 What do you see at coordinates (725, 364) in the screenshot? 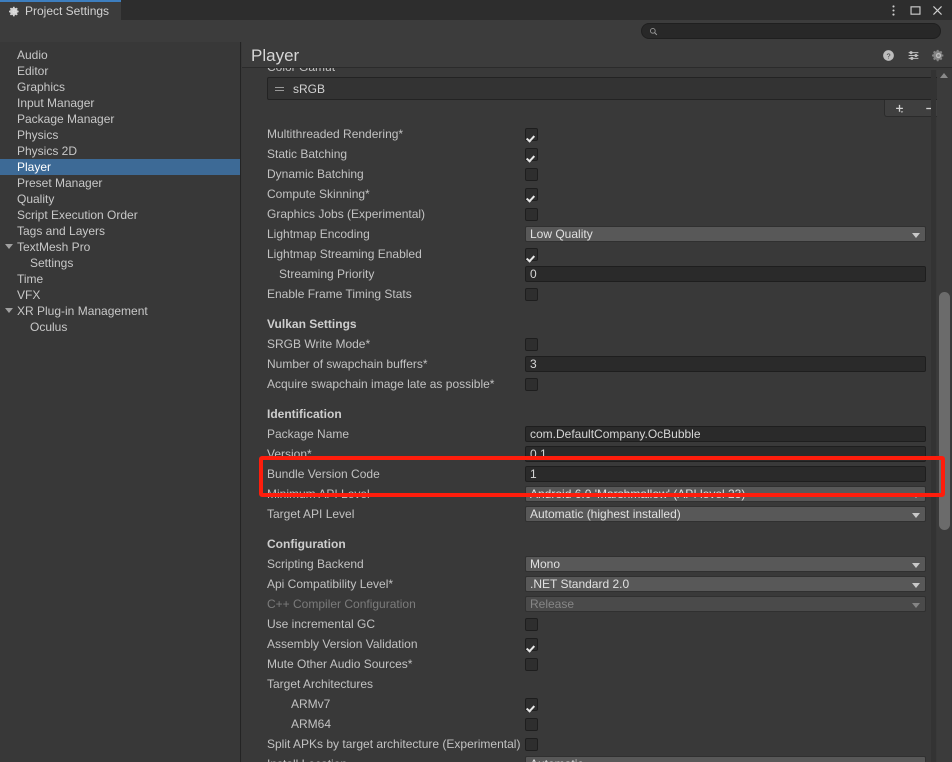
I see `input-number-of-swapchain-buffers: 3` at bounding box center [725, 364].